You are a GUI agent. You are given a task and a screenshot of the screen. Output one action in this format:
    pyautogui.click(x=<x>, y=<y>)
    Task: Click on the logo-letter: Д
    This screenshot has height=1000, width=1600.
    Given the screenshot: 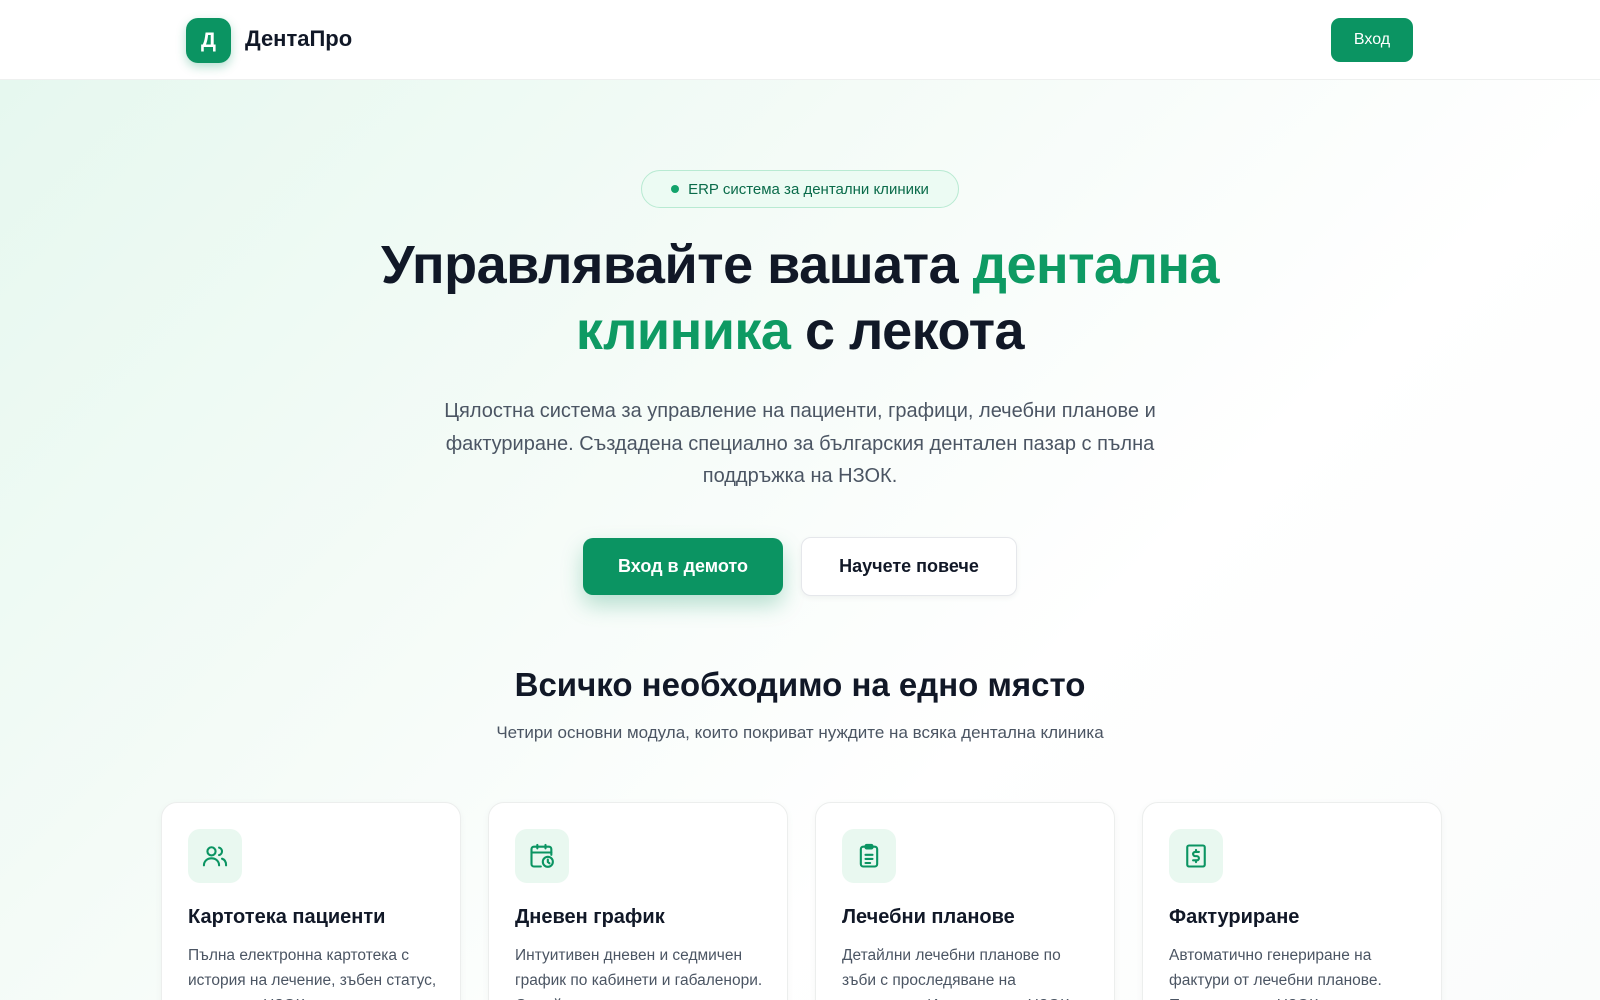 What is the action you would take?
    pyautogui.click(x=208, y=40)
    